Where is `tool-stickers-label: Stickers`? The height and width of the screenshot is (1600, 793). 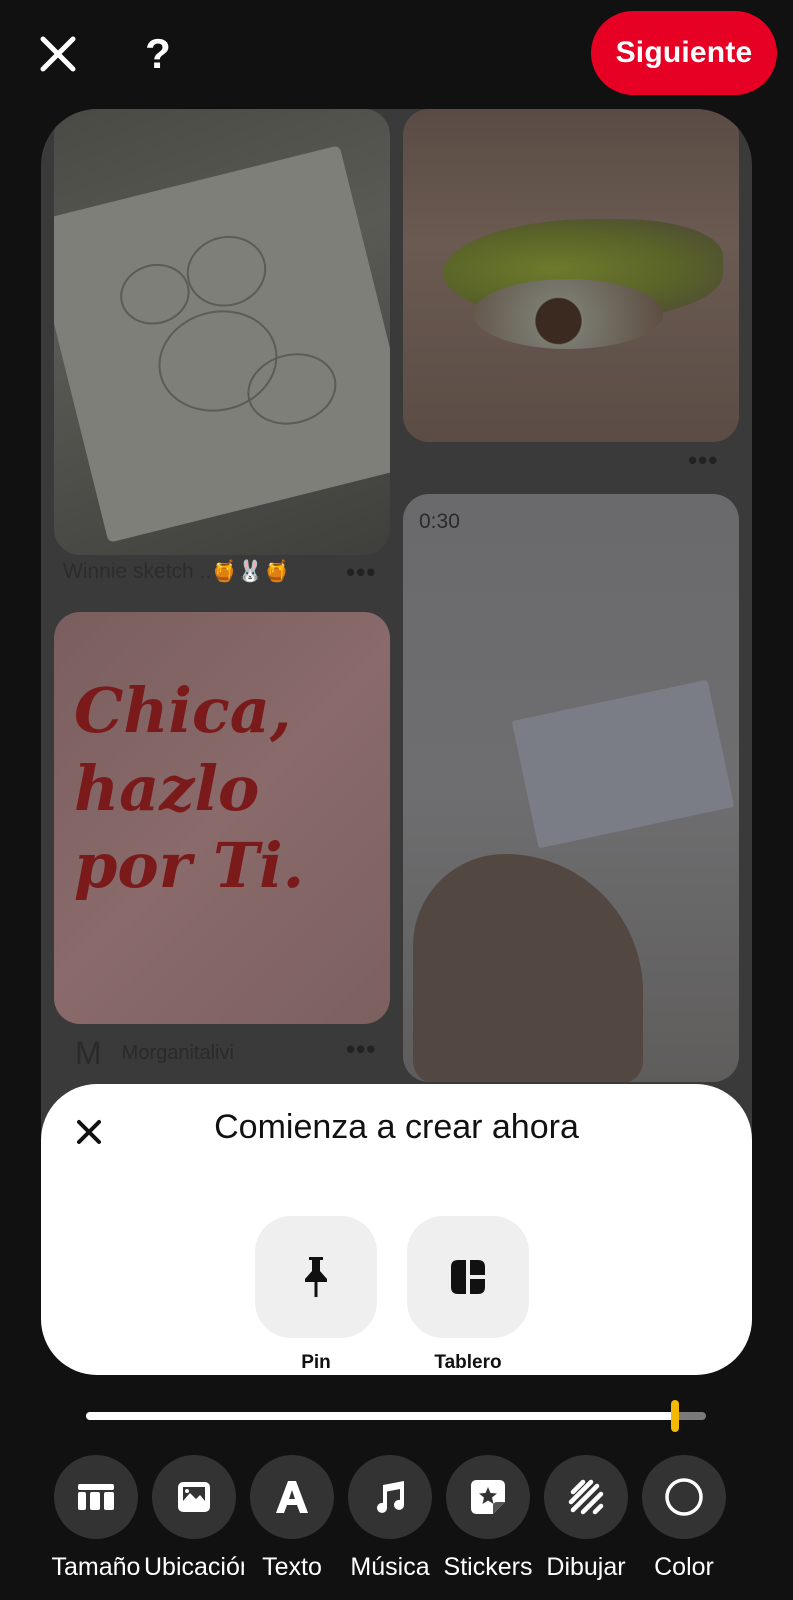 tool-stickers-label: Stickers is located at coordinates (488, 1567).